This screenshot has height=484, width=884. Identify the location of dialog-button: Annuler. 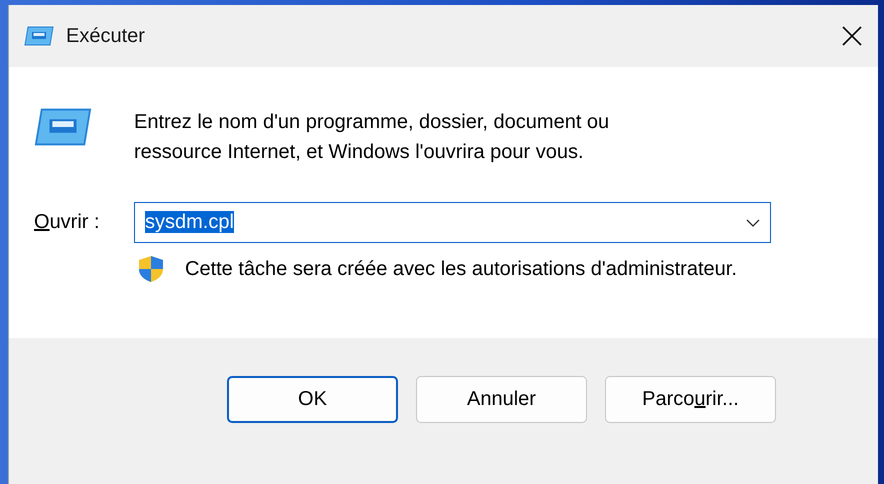
(501, 399).